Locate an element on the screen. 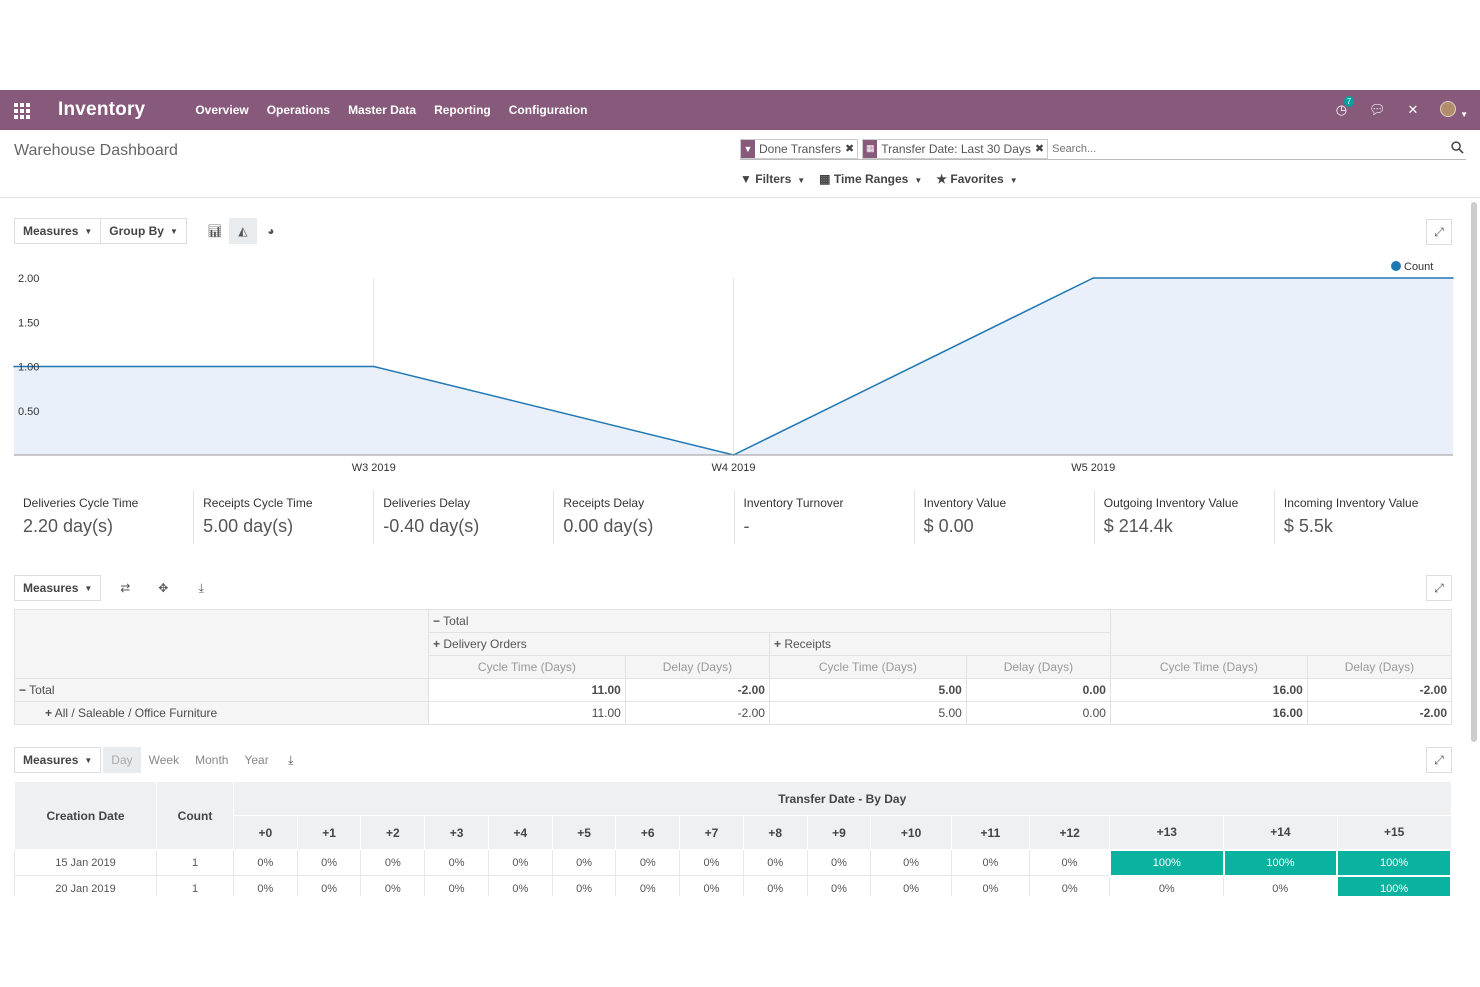 This screenshot has height=987, width=1480. menu-reporting: Reporting is located at coordinates (462, 110).